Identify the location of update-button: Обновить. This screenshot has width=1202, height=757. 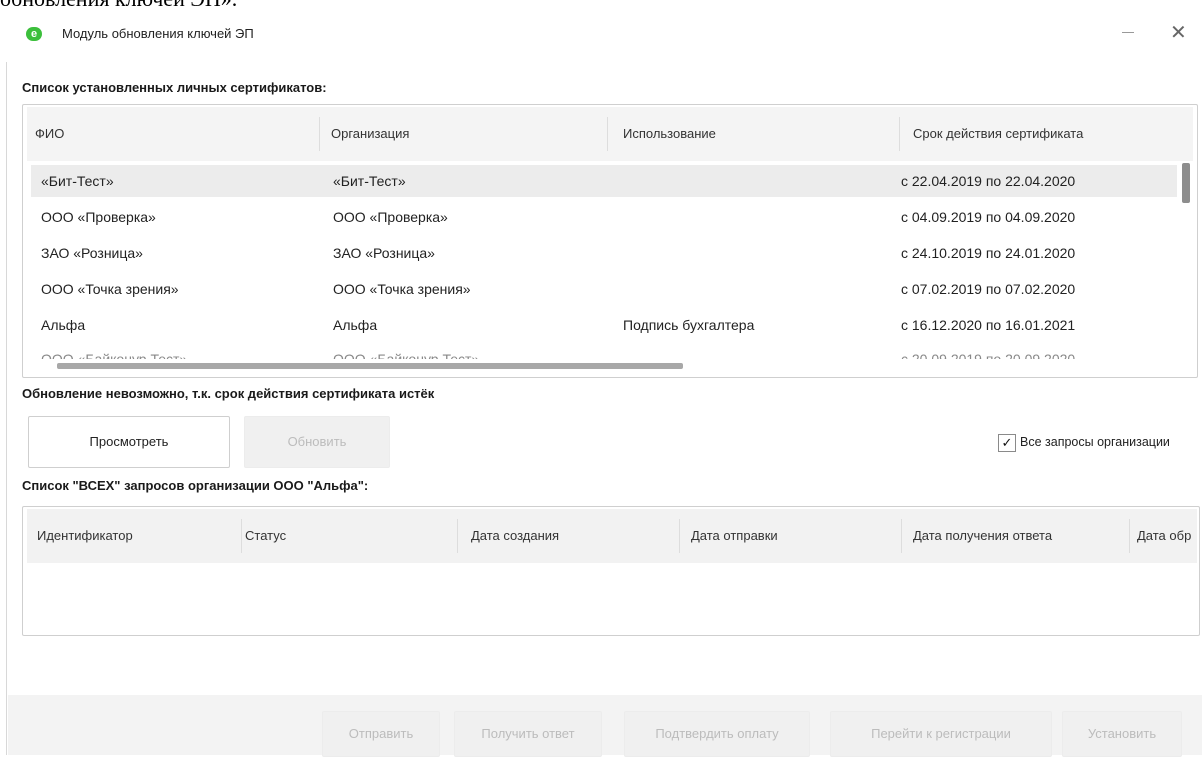
(317, 442).